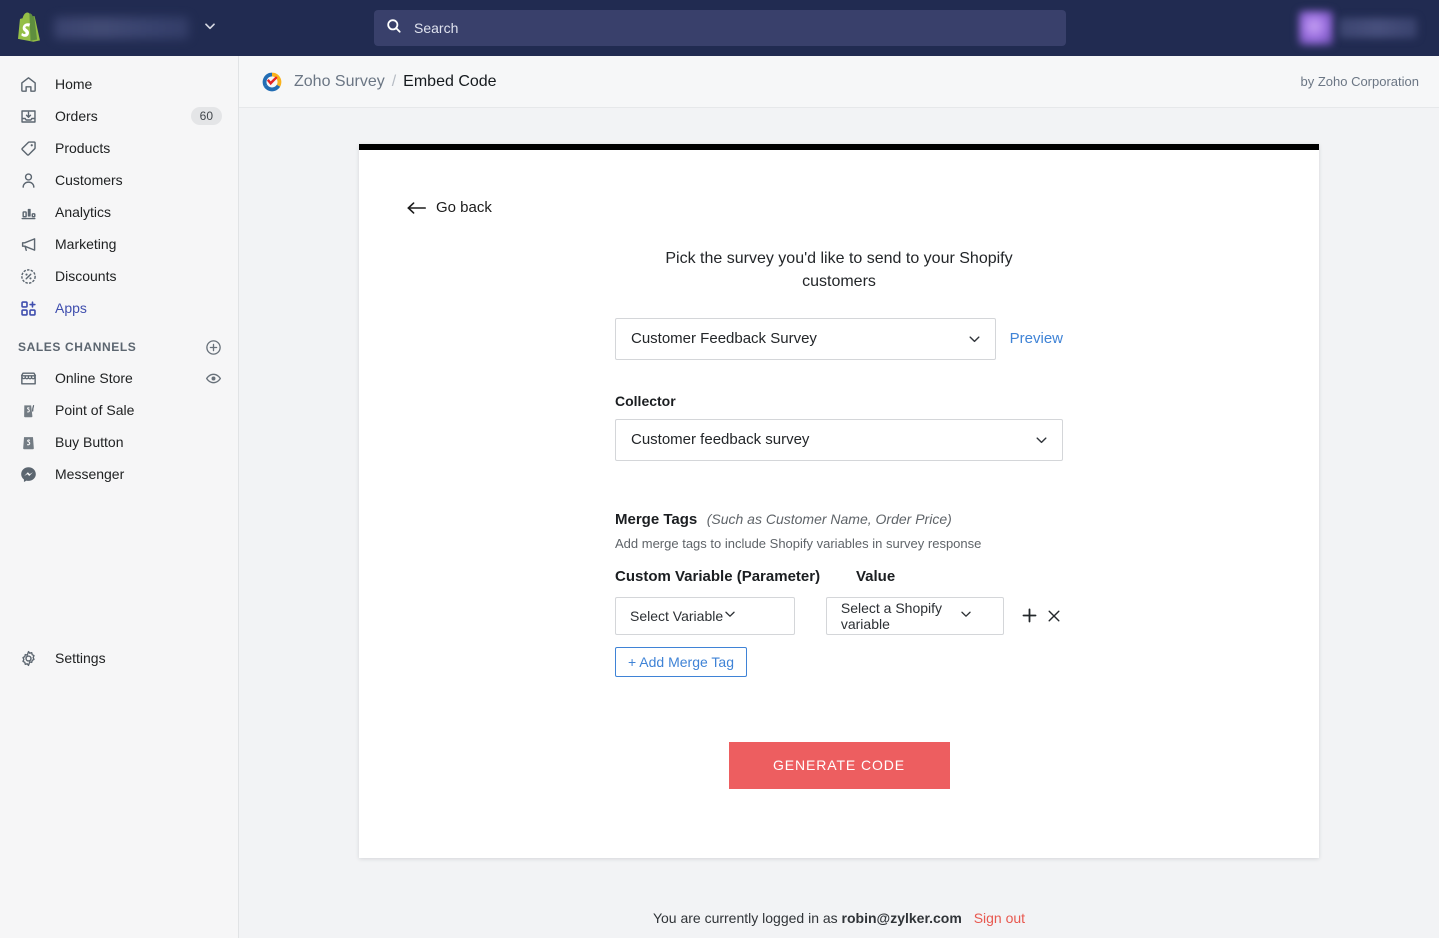 The width and height of the screenshot is (1439, 938). I want to click on survey-select: Customer Feedback Survey, so click(805, 338).